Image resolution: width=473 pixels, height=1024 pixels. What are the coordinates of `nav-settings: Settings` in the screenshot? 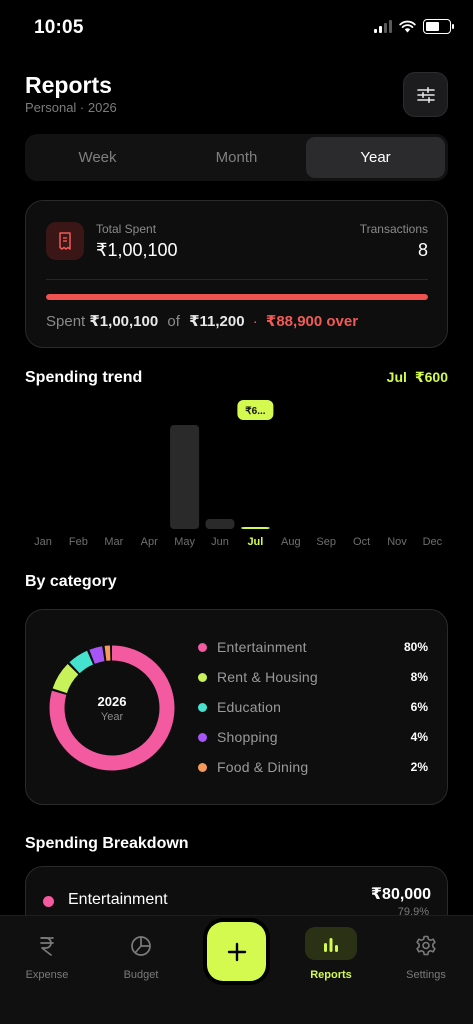 It's located at (426, 948).